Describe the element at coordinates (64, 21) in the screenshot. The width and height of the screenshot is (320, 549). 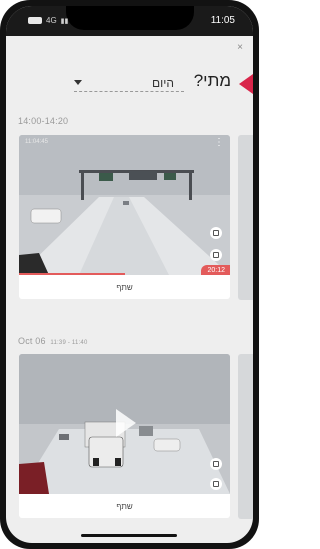
I see `signal-icon: ▮▮` at that location.